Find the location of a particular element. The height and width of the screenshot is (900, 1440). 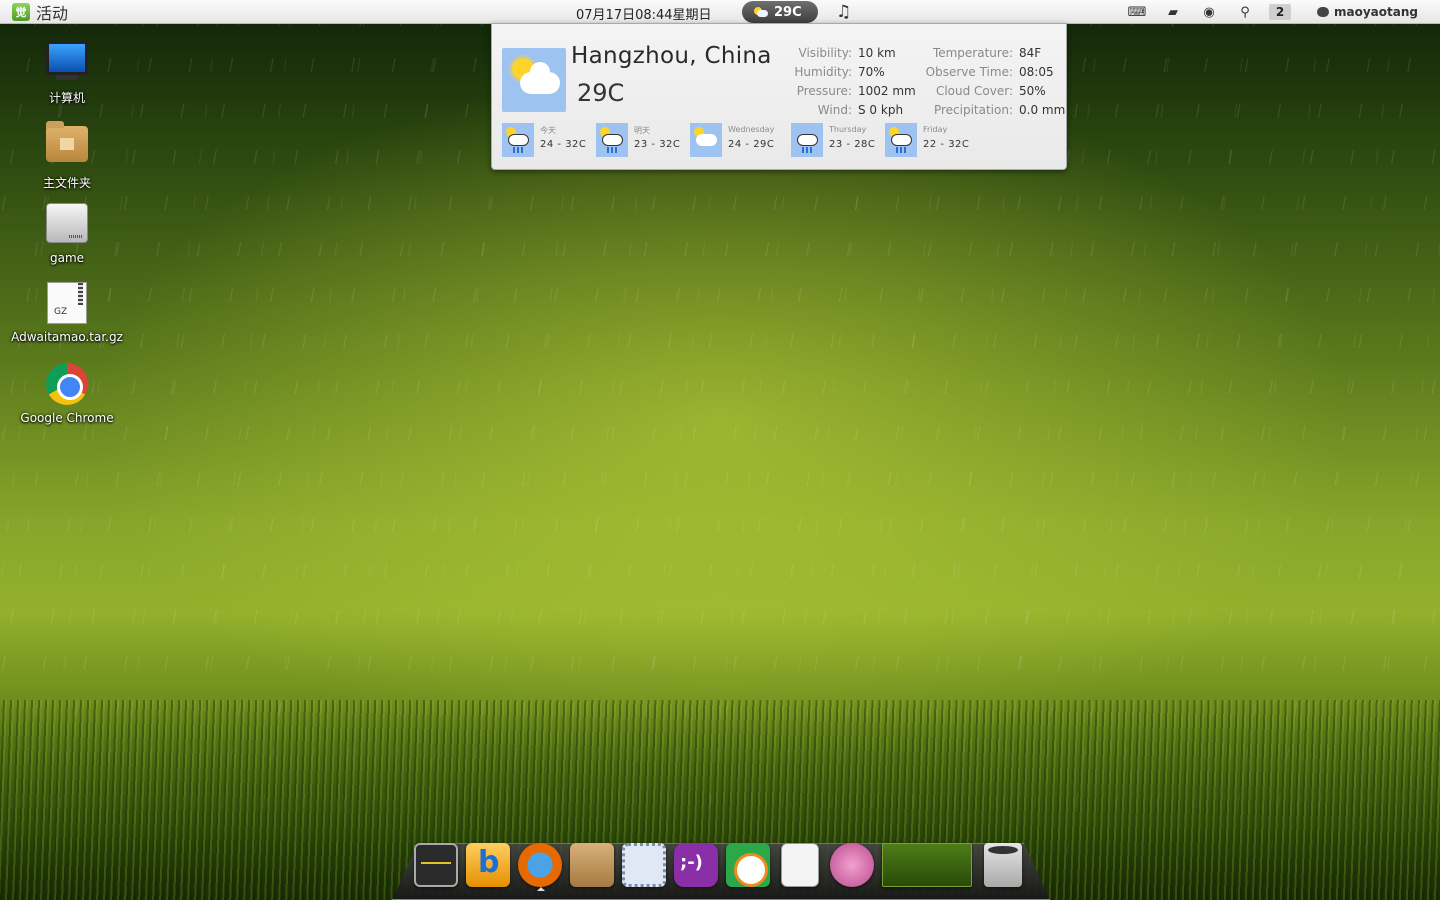

detail-key: Humidity: is located at coordinates (823, 72).